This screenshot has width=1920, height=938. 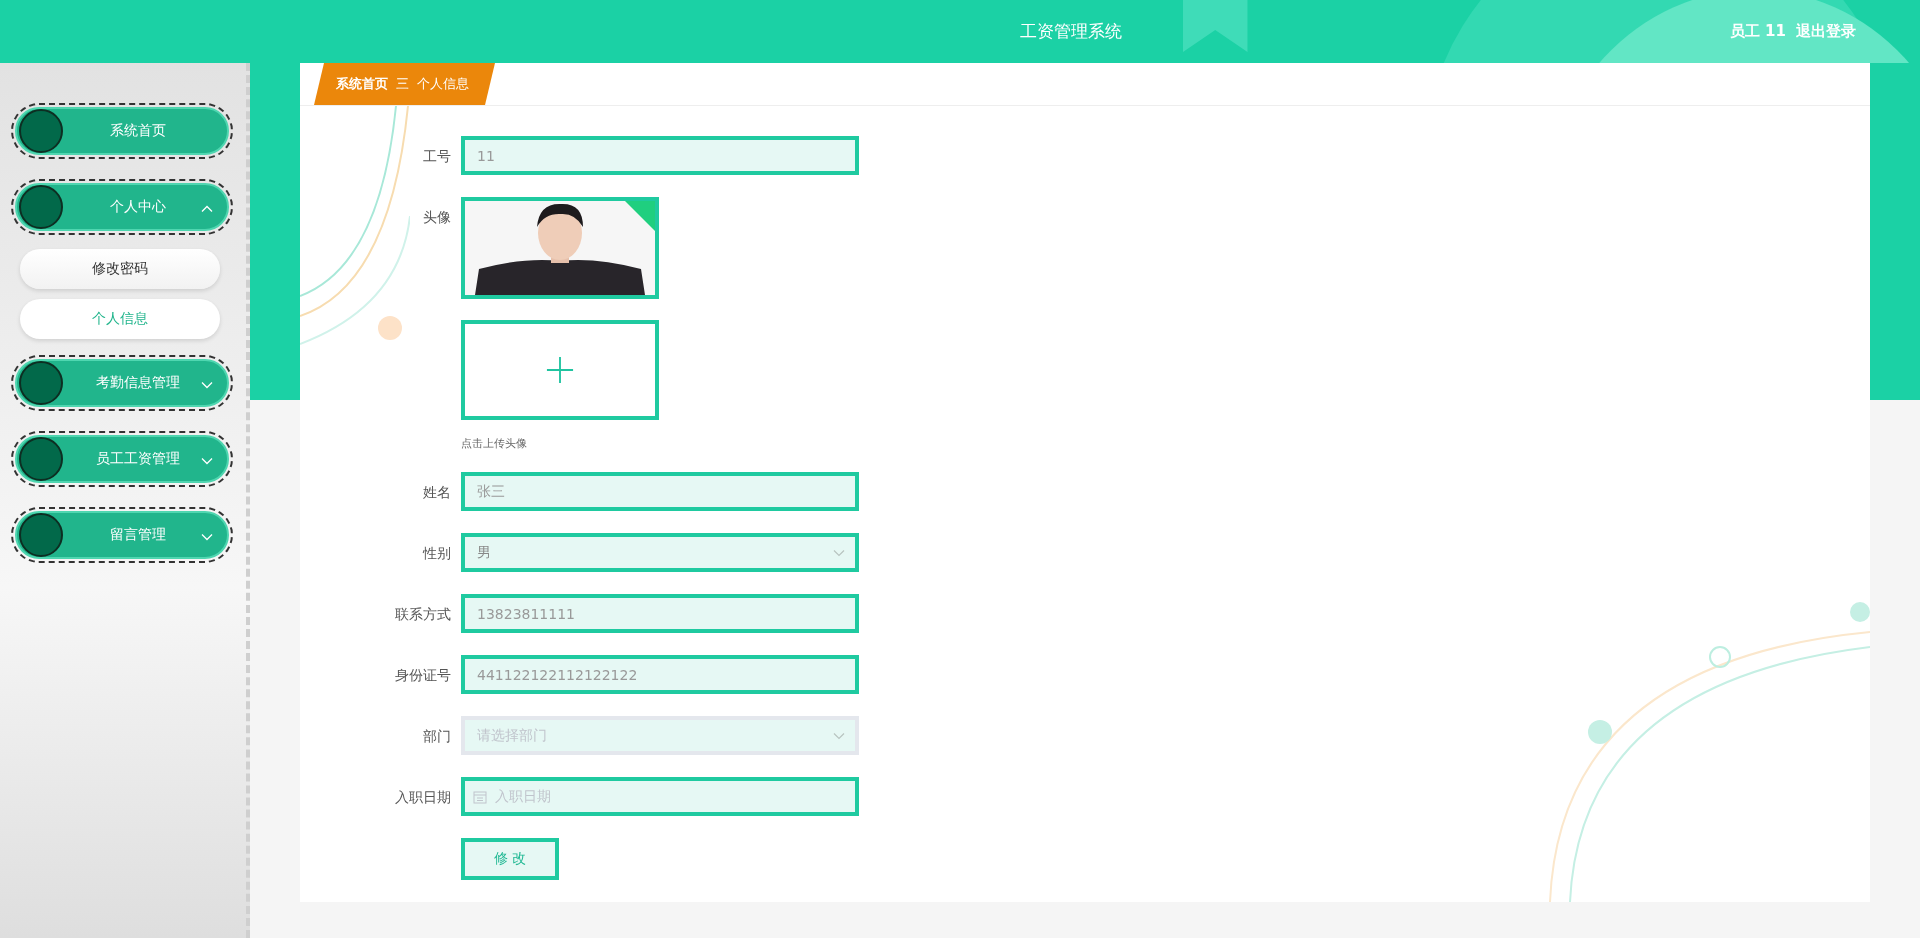 I want to click on field-label: 姓名, so click(x=437, y=492).